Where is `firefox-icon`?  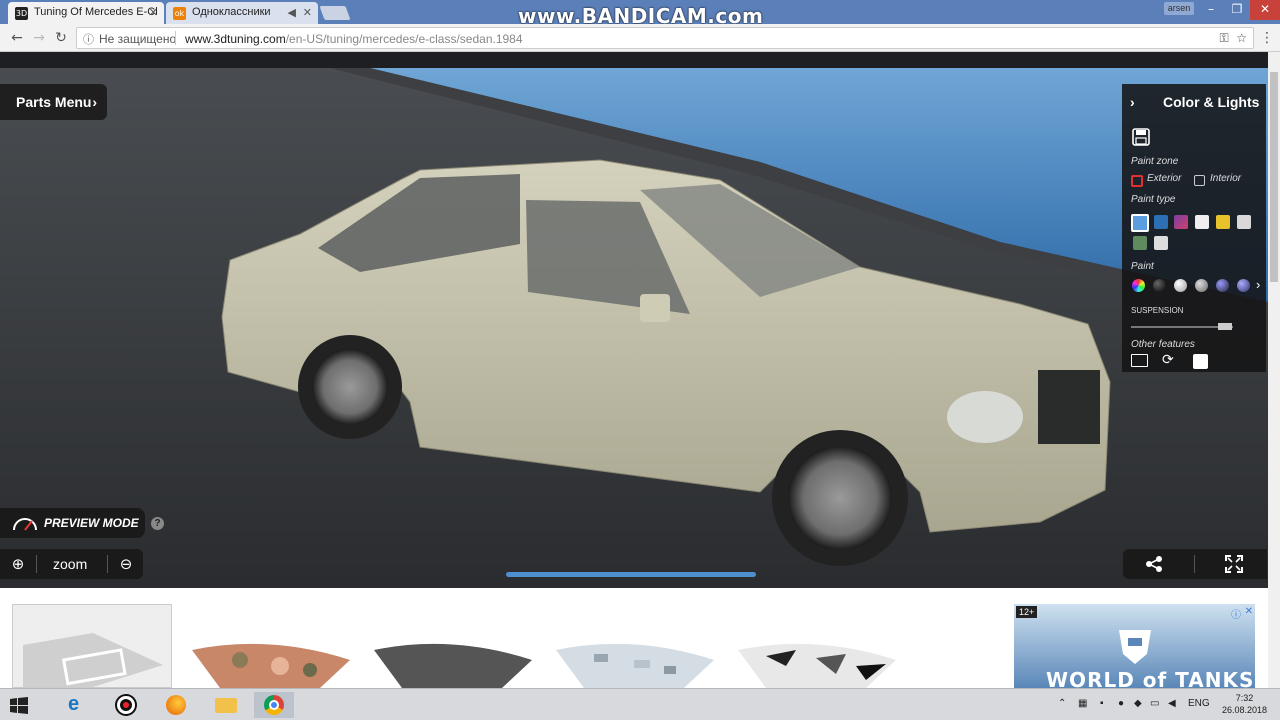
firefox-icon is located at coordinates (176, 705).